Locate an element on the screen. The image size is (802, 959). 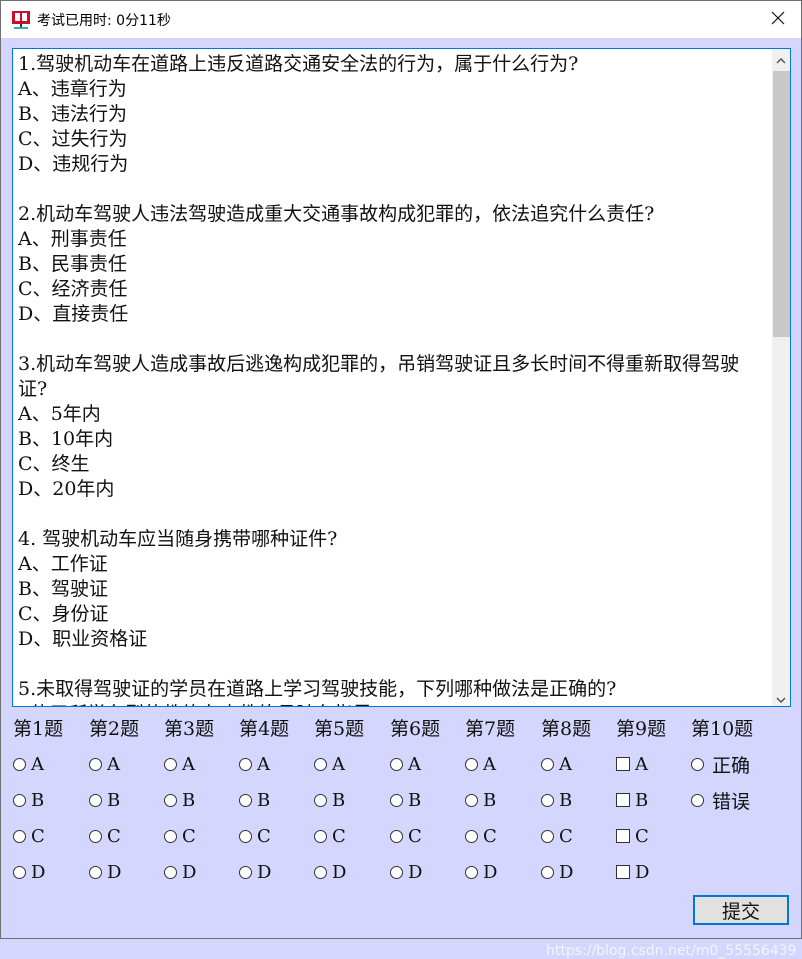
question-header: 第3题 is located at coordinates (189, 729).